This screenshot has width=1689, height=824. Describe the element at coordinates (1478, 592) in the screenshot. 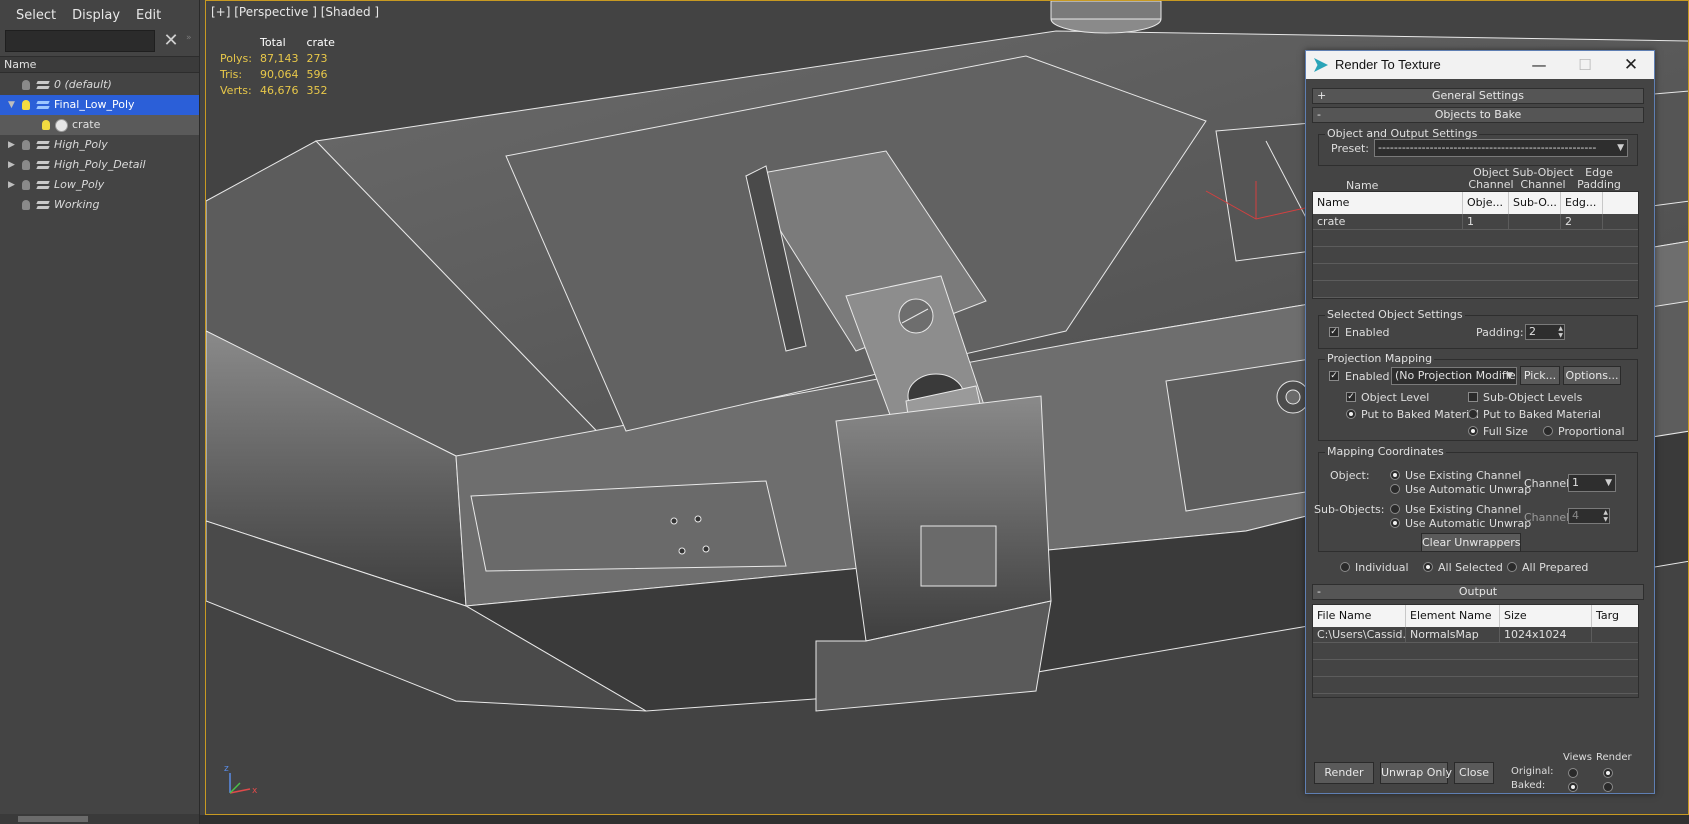

I see `output-rollout: - Output` at that location.